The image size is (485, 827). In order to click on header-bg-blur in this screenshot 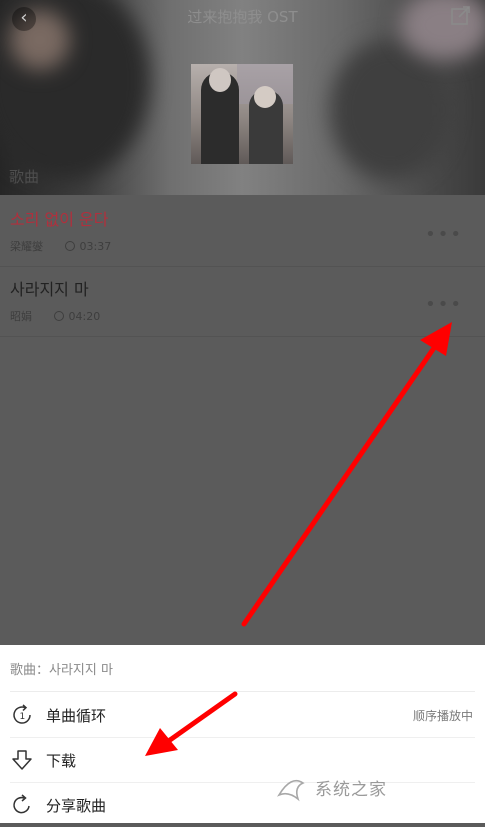, I will do `click(390, 110)`.